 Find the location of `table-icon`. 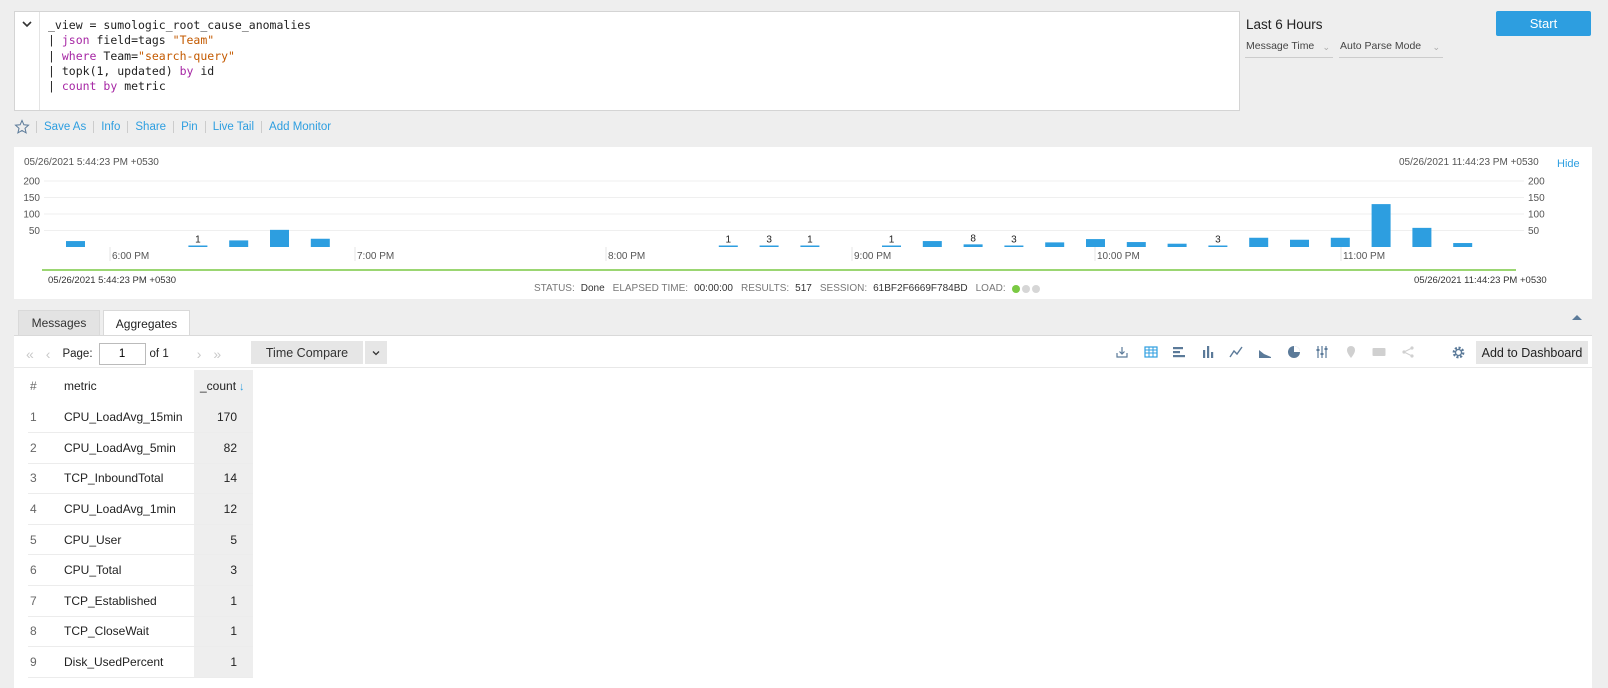

table-icon is located at coordinates (1151, 352).